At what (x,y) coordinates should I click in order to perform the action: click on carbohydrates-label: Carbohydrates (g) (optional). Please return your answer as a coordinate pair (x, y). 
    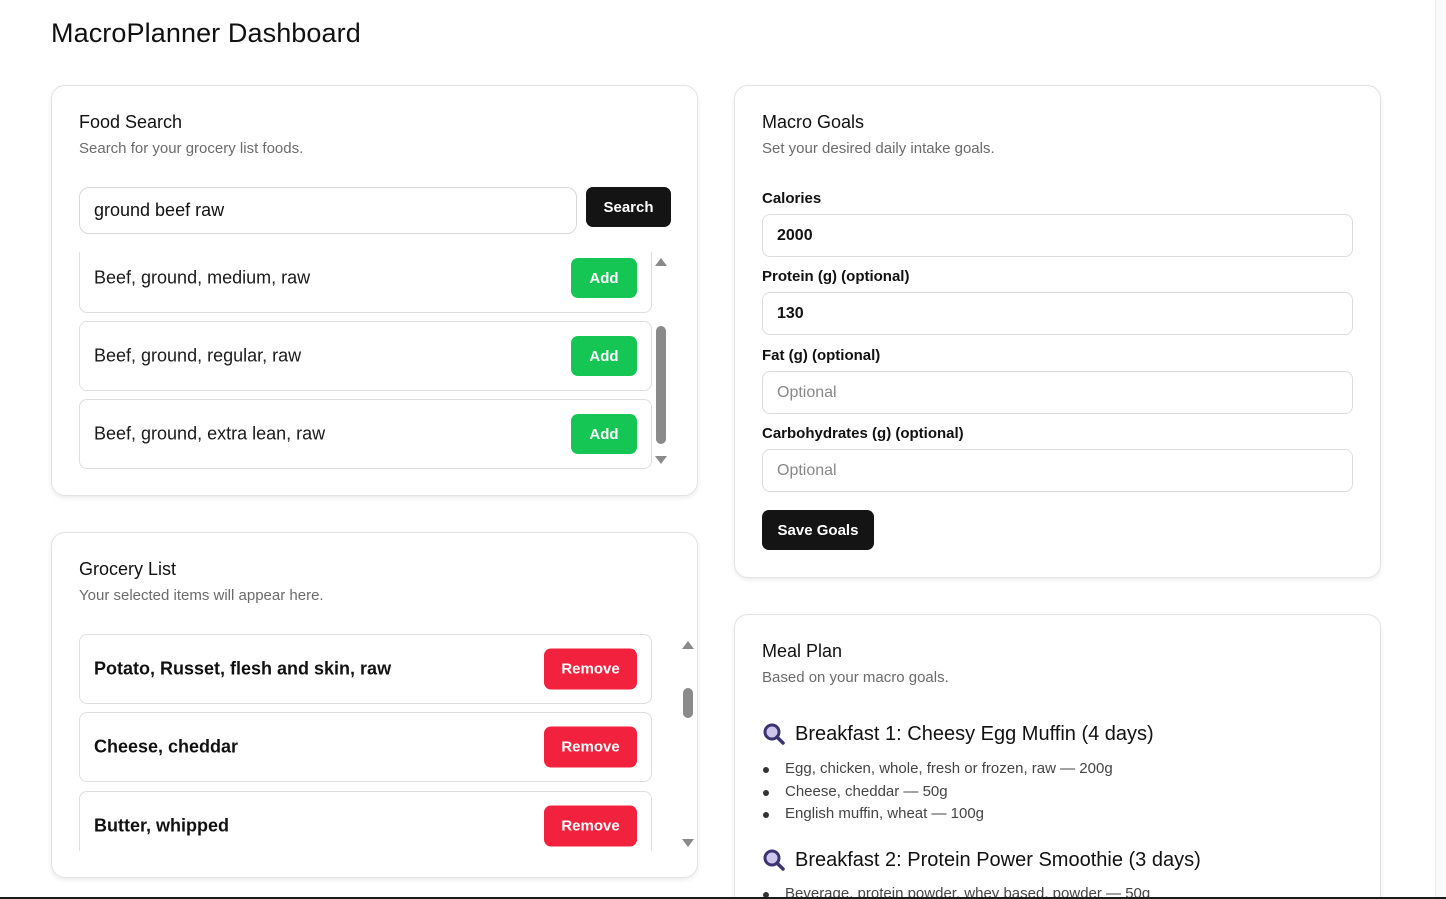
    Looking at the image, I should click on (863, 433).